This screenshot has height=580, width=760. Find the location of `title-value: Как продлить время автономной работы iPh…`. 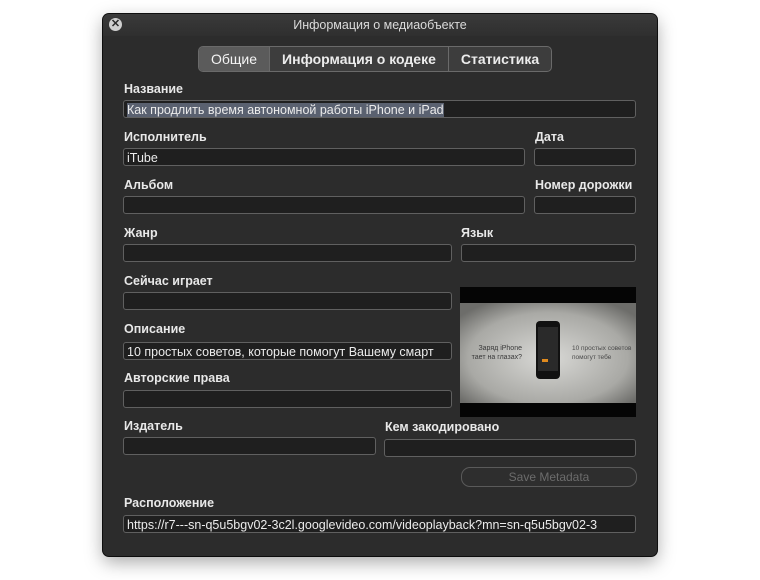

title-value: Как продлить время автономной работы iPh… is located at coordinates (285, 110).